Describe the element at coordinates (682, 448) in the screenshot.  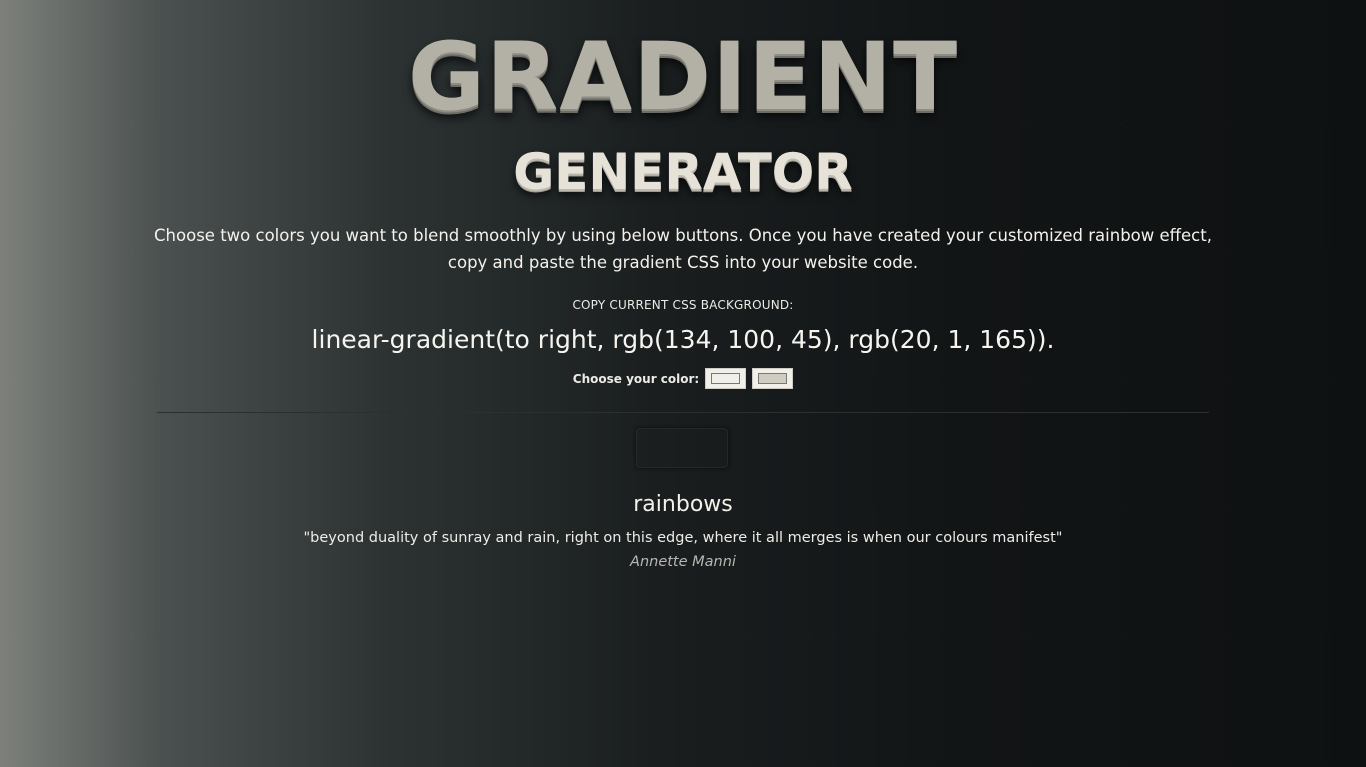
I see `action-button` at that location.